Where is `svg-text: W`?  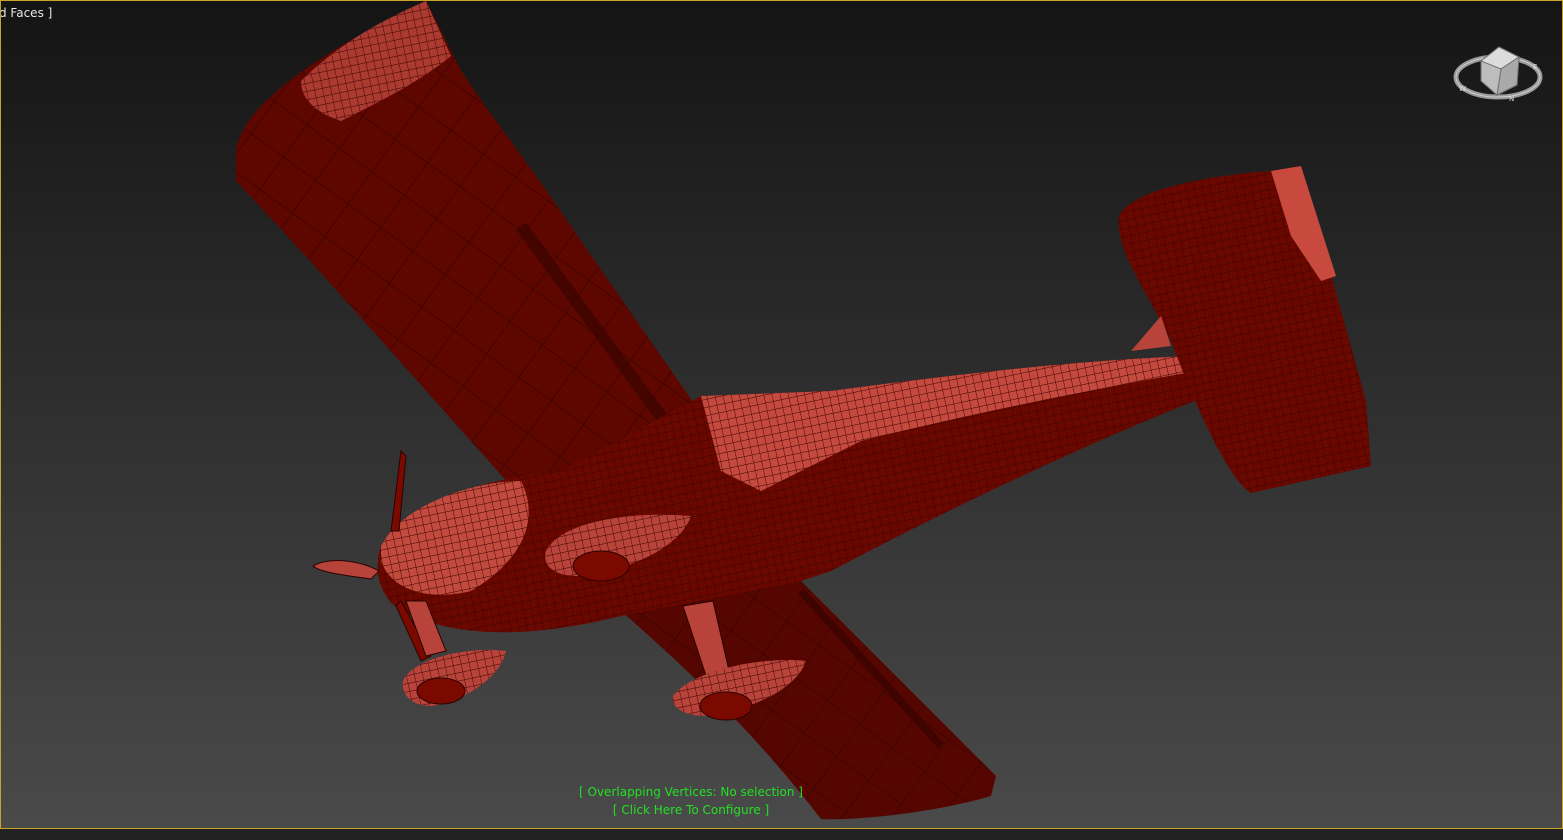 svg-text: W is located at coordinates (1462, 89).